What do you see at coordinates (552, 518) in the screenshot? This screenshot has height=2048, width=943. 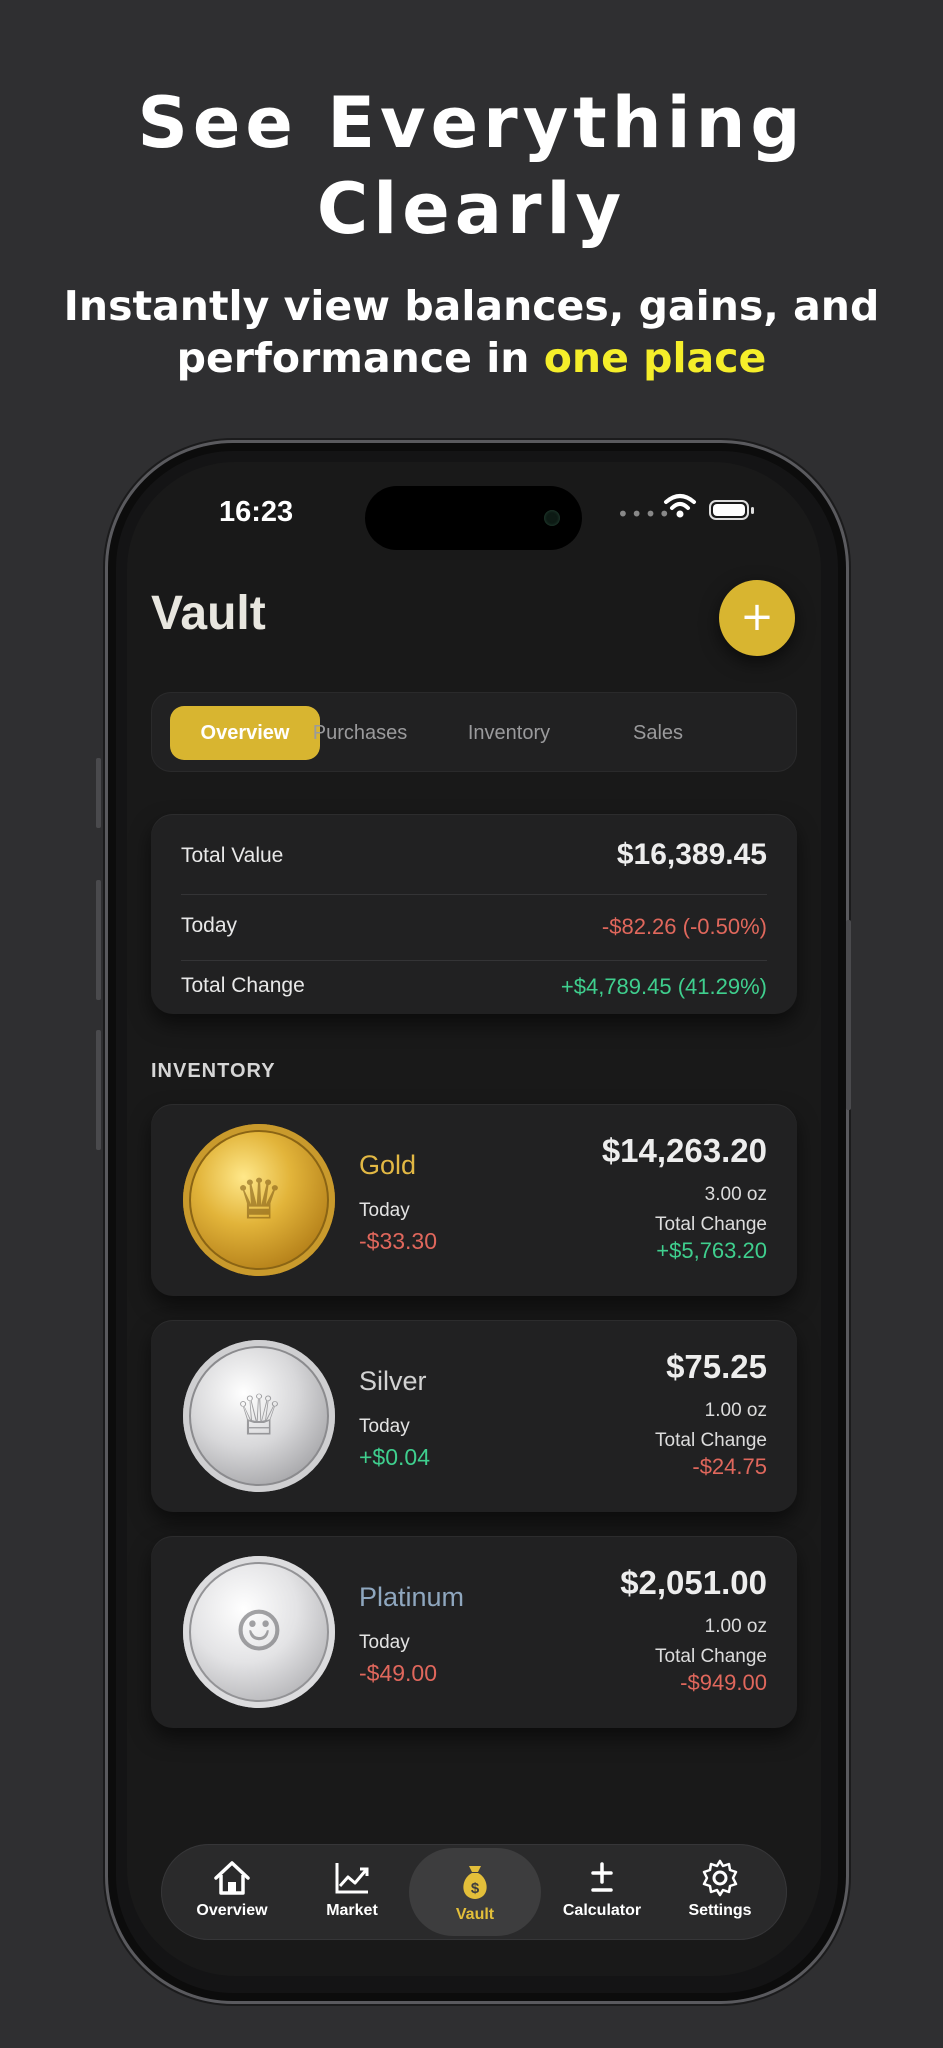 I see `camera-icon` at bounding box center [552, 518].